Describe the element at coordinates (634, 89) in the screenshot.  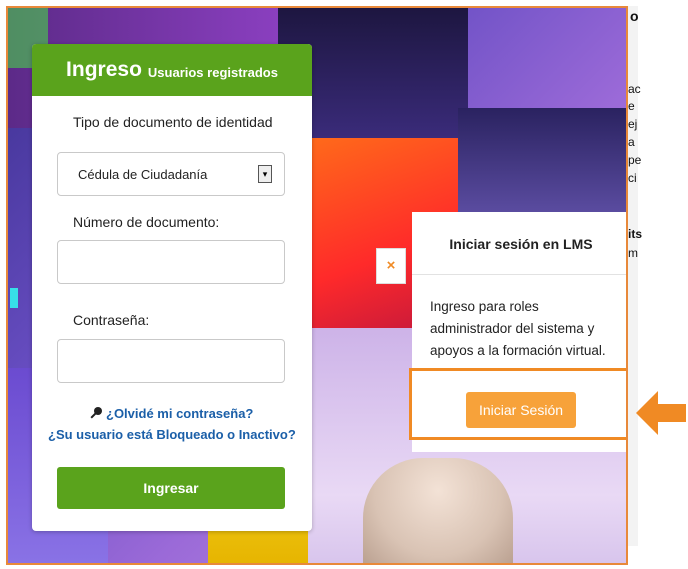
I see `edge-text: ac` at that location.